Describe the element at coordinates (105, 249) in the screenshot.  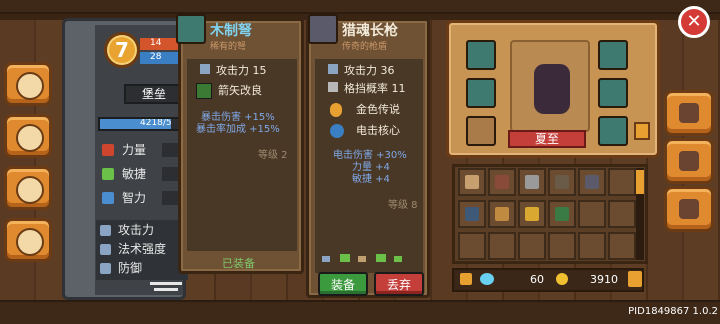
I see `spell-power-icon` at that location.